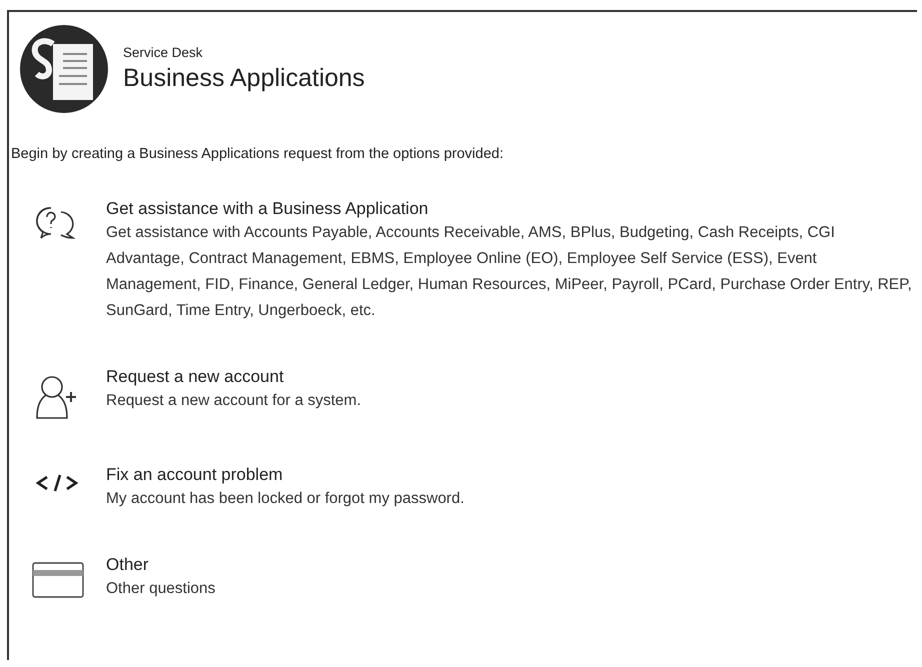  Describe the element at coordinates (58, 580) in the screenshot. I see `credit-card-icon` at that location.